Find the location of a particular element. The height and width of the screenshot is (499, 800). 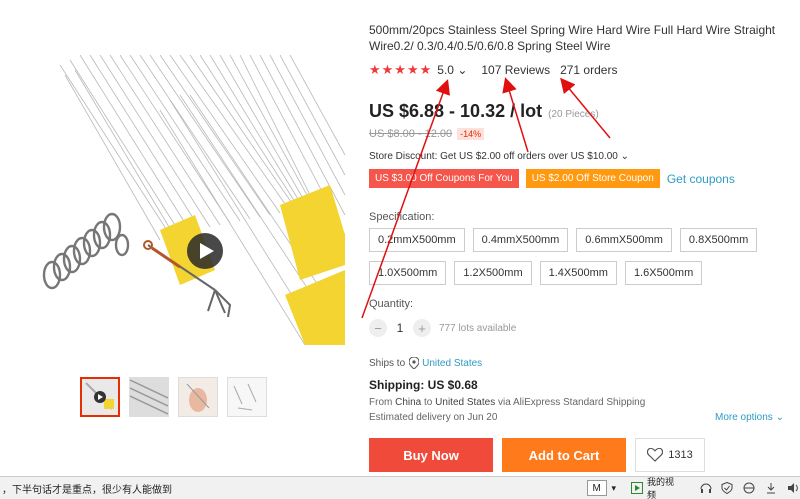

buy-now-button: Buy Now is located at coordinates (431, 455).